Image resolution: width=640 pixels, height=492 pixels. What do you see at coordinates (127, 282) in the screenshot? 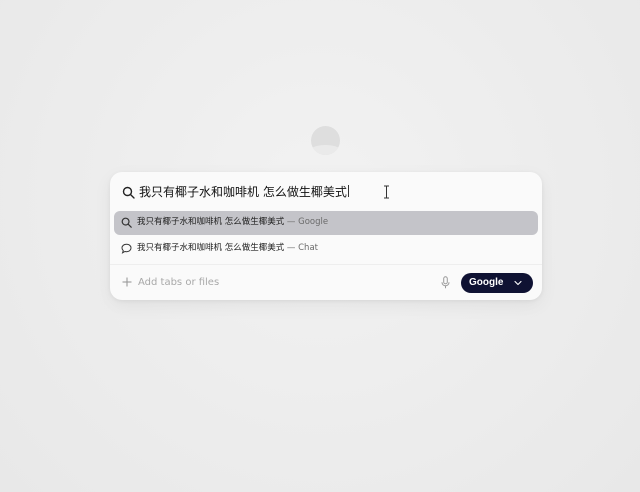
I see `plus-icon` at bounding box center [127, 282].